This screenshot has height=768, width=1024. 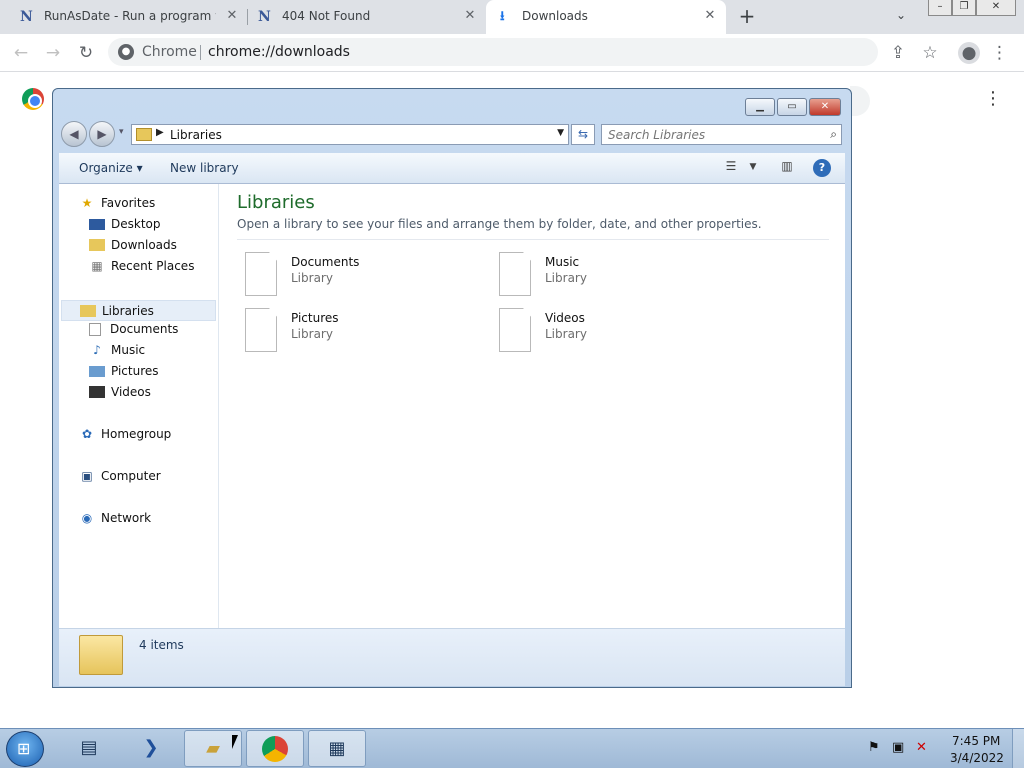 What do you see at coordinates (792, 107) in the screenshot?
I see `explorer-maximize-button: ▭` at bounding box center [792, 107].